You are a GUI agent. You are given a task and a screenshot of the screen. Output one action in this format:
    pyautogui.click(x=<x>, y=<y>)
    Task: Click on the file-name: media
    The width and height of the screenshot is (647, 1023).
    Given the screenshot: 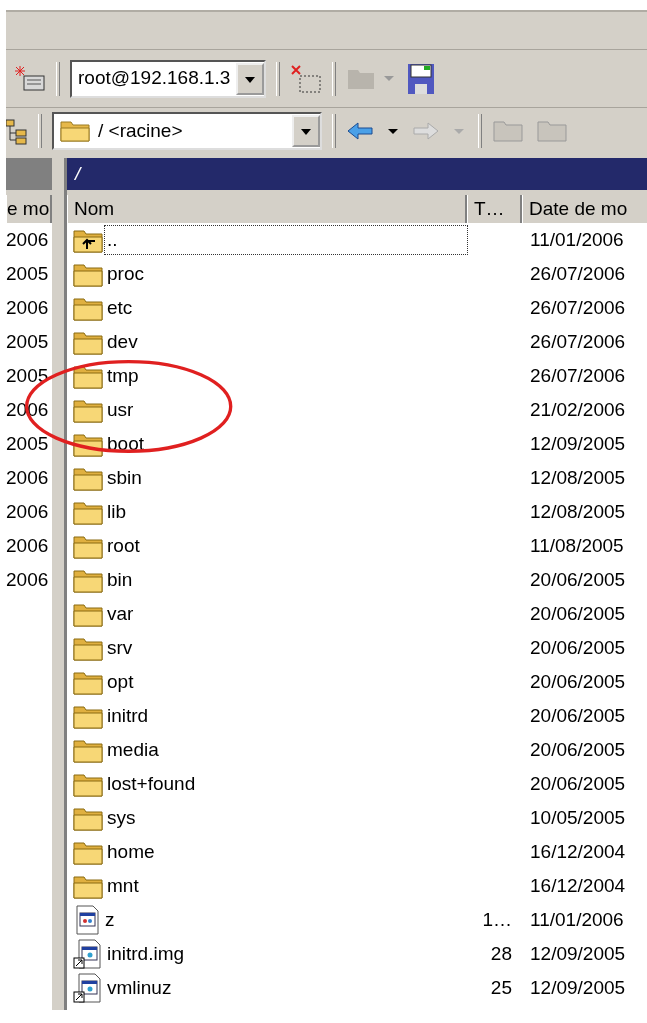 What is the action you would take?
    pyautogui.click(x=133, y=750)
    